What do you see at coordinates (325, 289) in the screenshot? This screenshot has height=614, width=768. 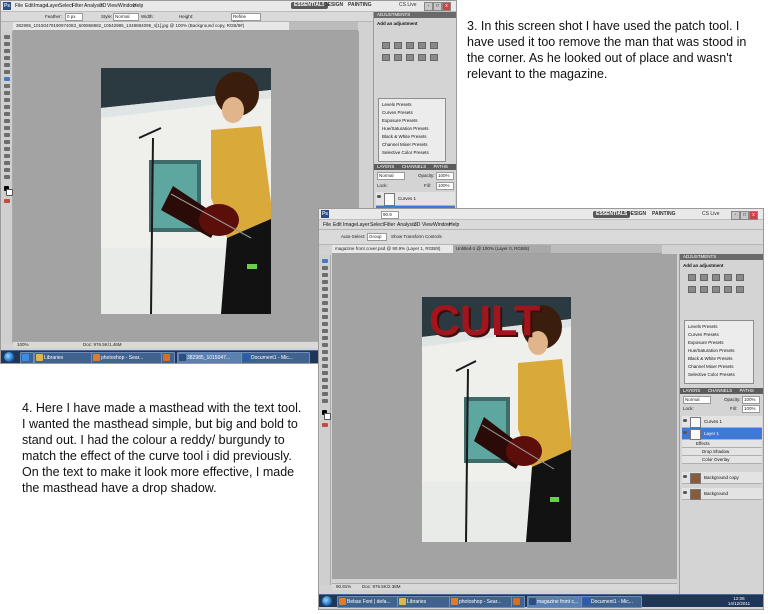 I see `crop-tool-icon` at bounding box center [325, 289].